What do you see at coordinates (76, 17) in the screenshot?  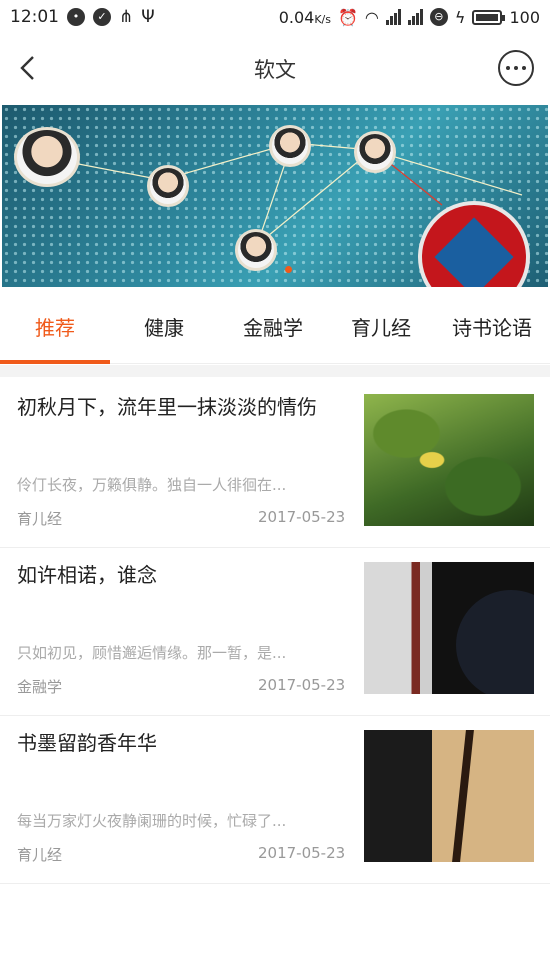 I see `chat-icon: •` at bounding box center [76, 17].